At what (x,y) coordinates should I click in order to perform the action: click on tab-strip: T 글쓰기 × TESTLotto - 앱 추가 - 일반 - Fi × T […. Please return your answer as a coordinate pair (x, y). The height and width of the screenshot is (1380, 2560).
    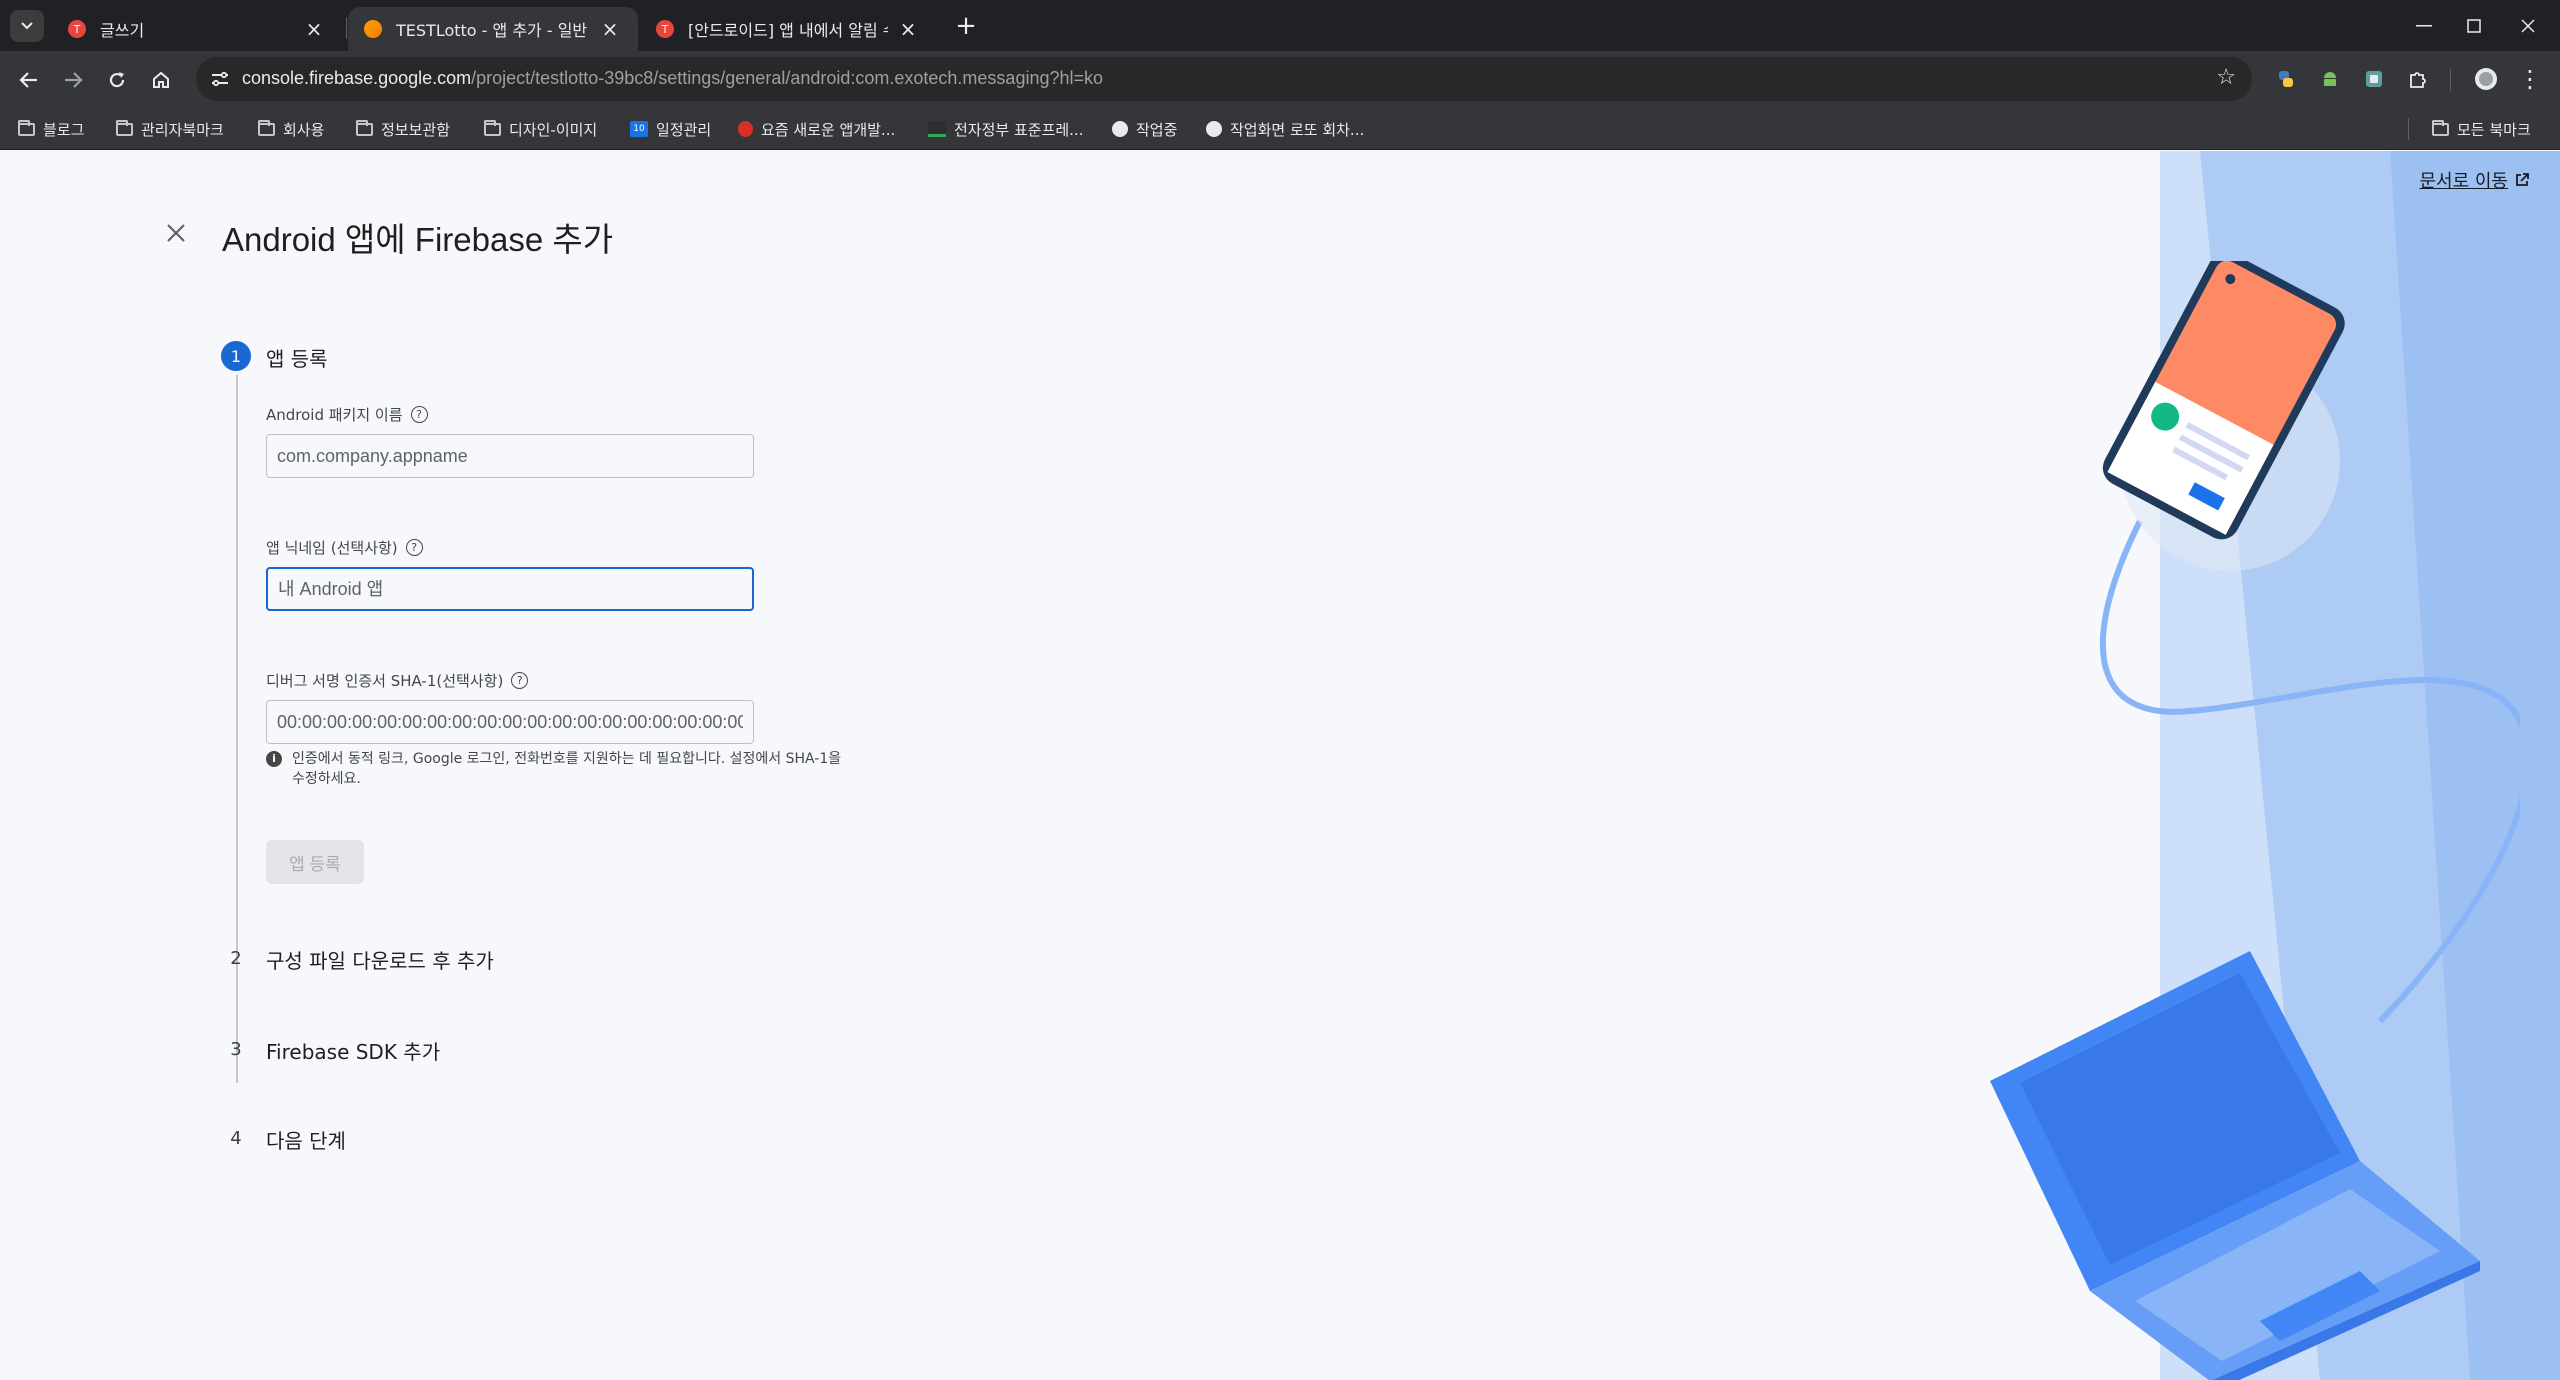
    Looking at the image, I should click on (1280, 25).